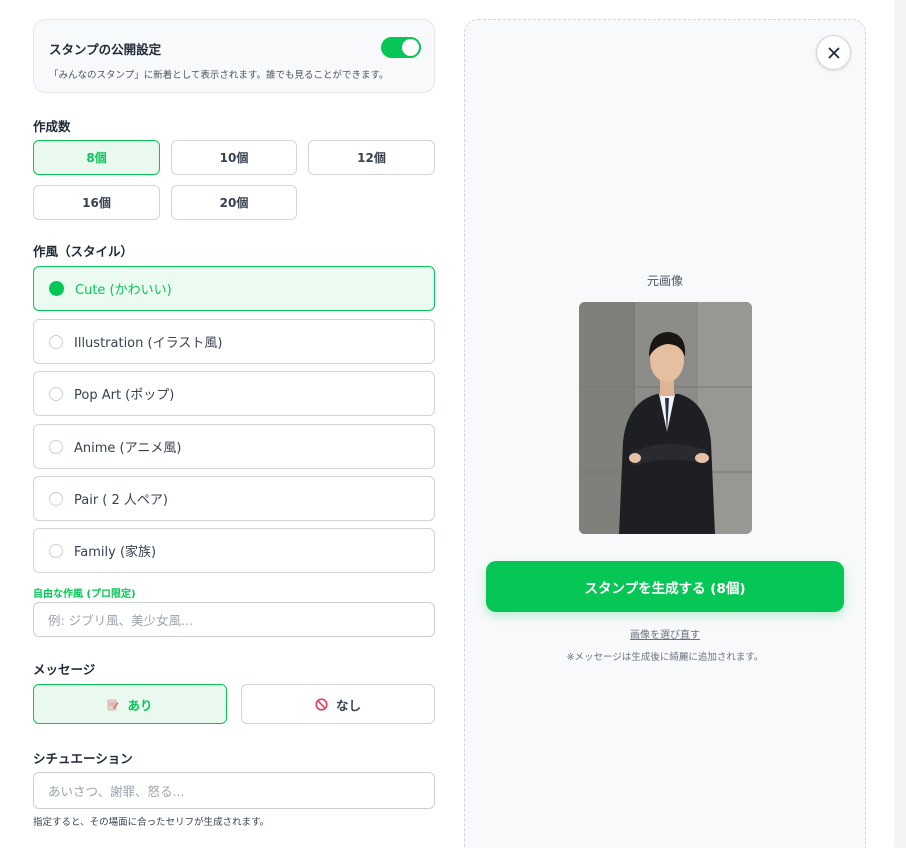 Image resolution: width=906 pixels, height=848 pixels. I want to click on style-option-label: Anime (アニメ風), so click(128, 448).